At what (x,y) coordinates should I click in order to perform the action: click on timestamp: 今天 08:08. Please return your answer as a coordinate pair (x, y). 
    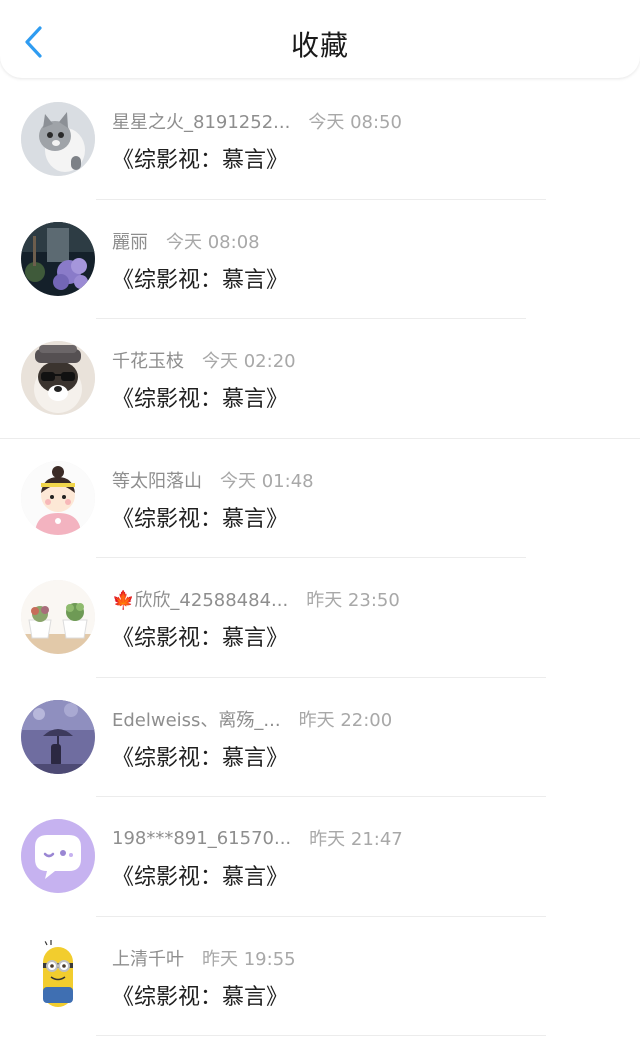
    Looking at the image, I should click on (213, 242).